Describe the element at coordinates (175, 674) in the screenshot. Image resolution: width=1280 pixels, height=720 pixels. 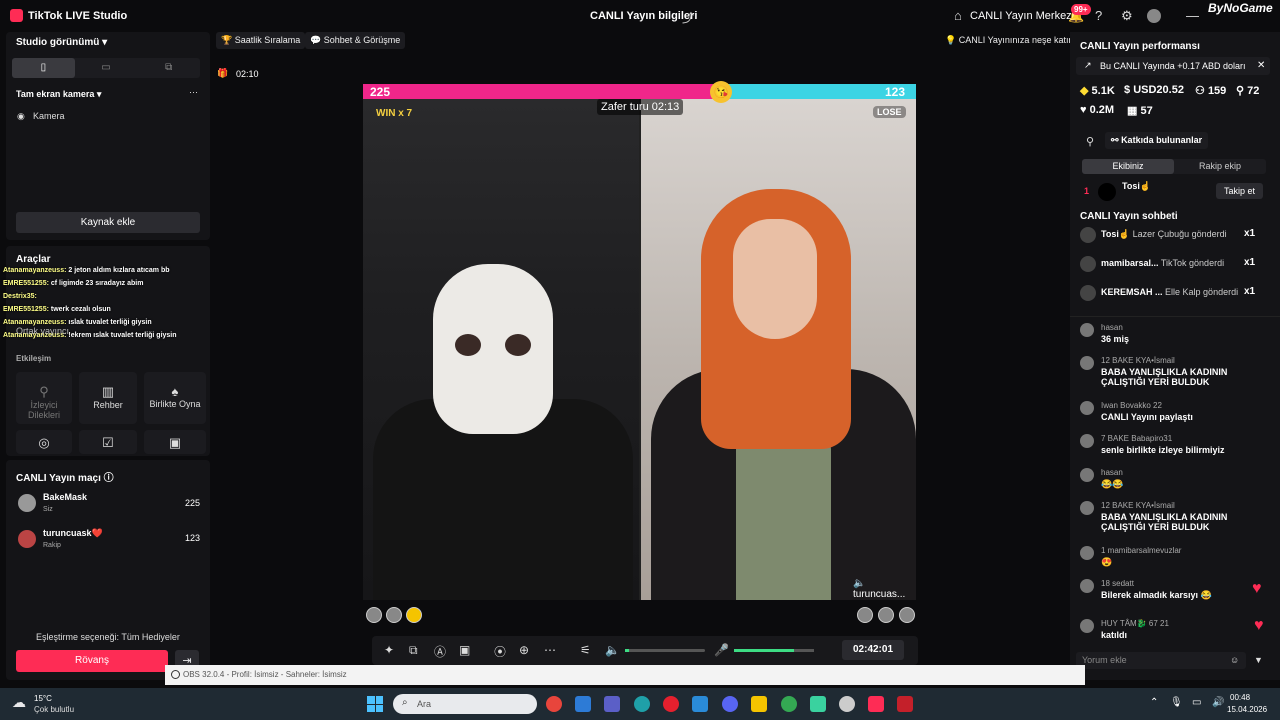
I see `obs-logo-icon` at that location.